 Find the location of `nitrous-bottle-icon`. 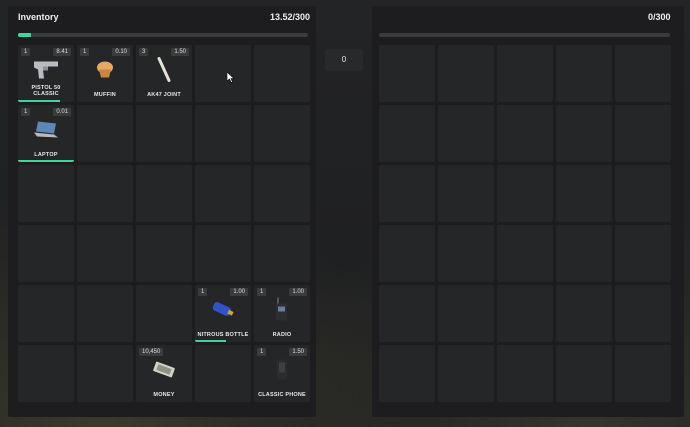

nitrous-bottle-icon is located at coordinates (223, 312).